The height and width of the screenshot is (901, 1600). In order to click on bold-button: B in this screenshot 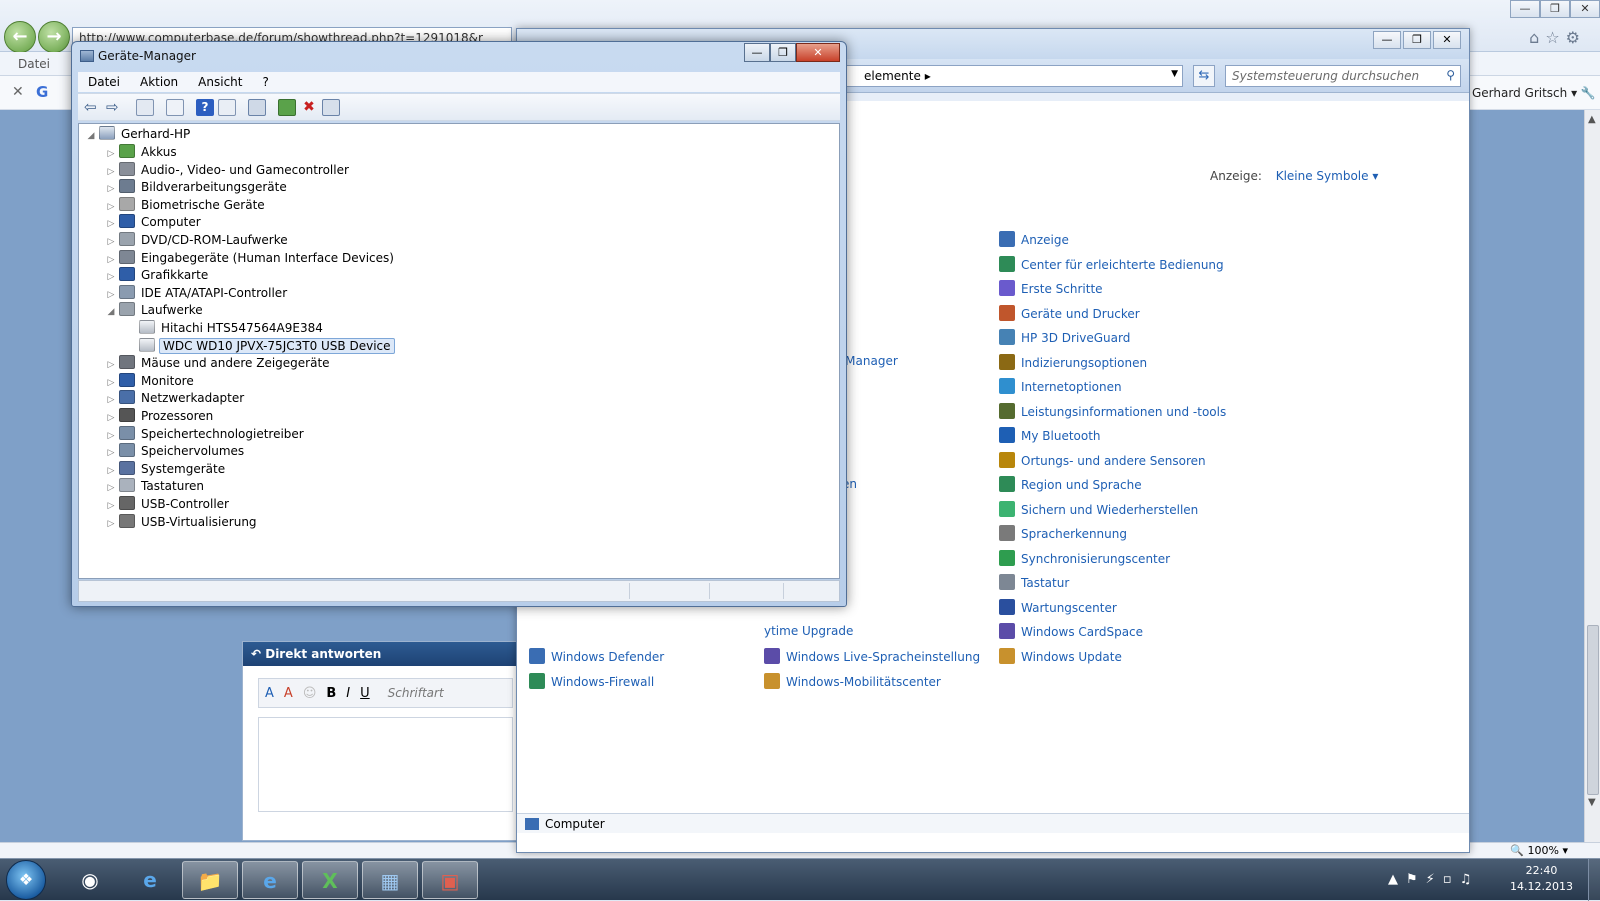, I will do `click(331, 693)`.